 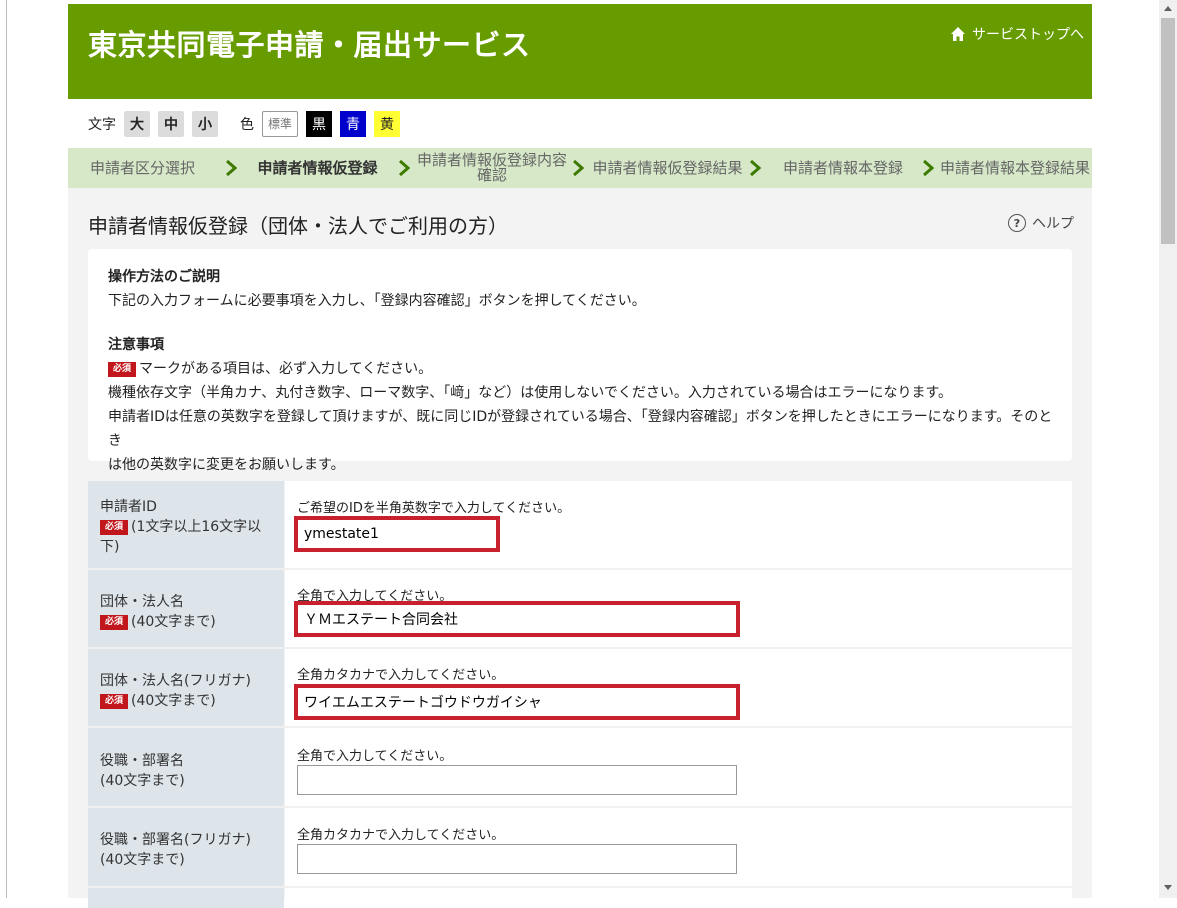 I want to click on department-input, so click(x=517, y=780).